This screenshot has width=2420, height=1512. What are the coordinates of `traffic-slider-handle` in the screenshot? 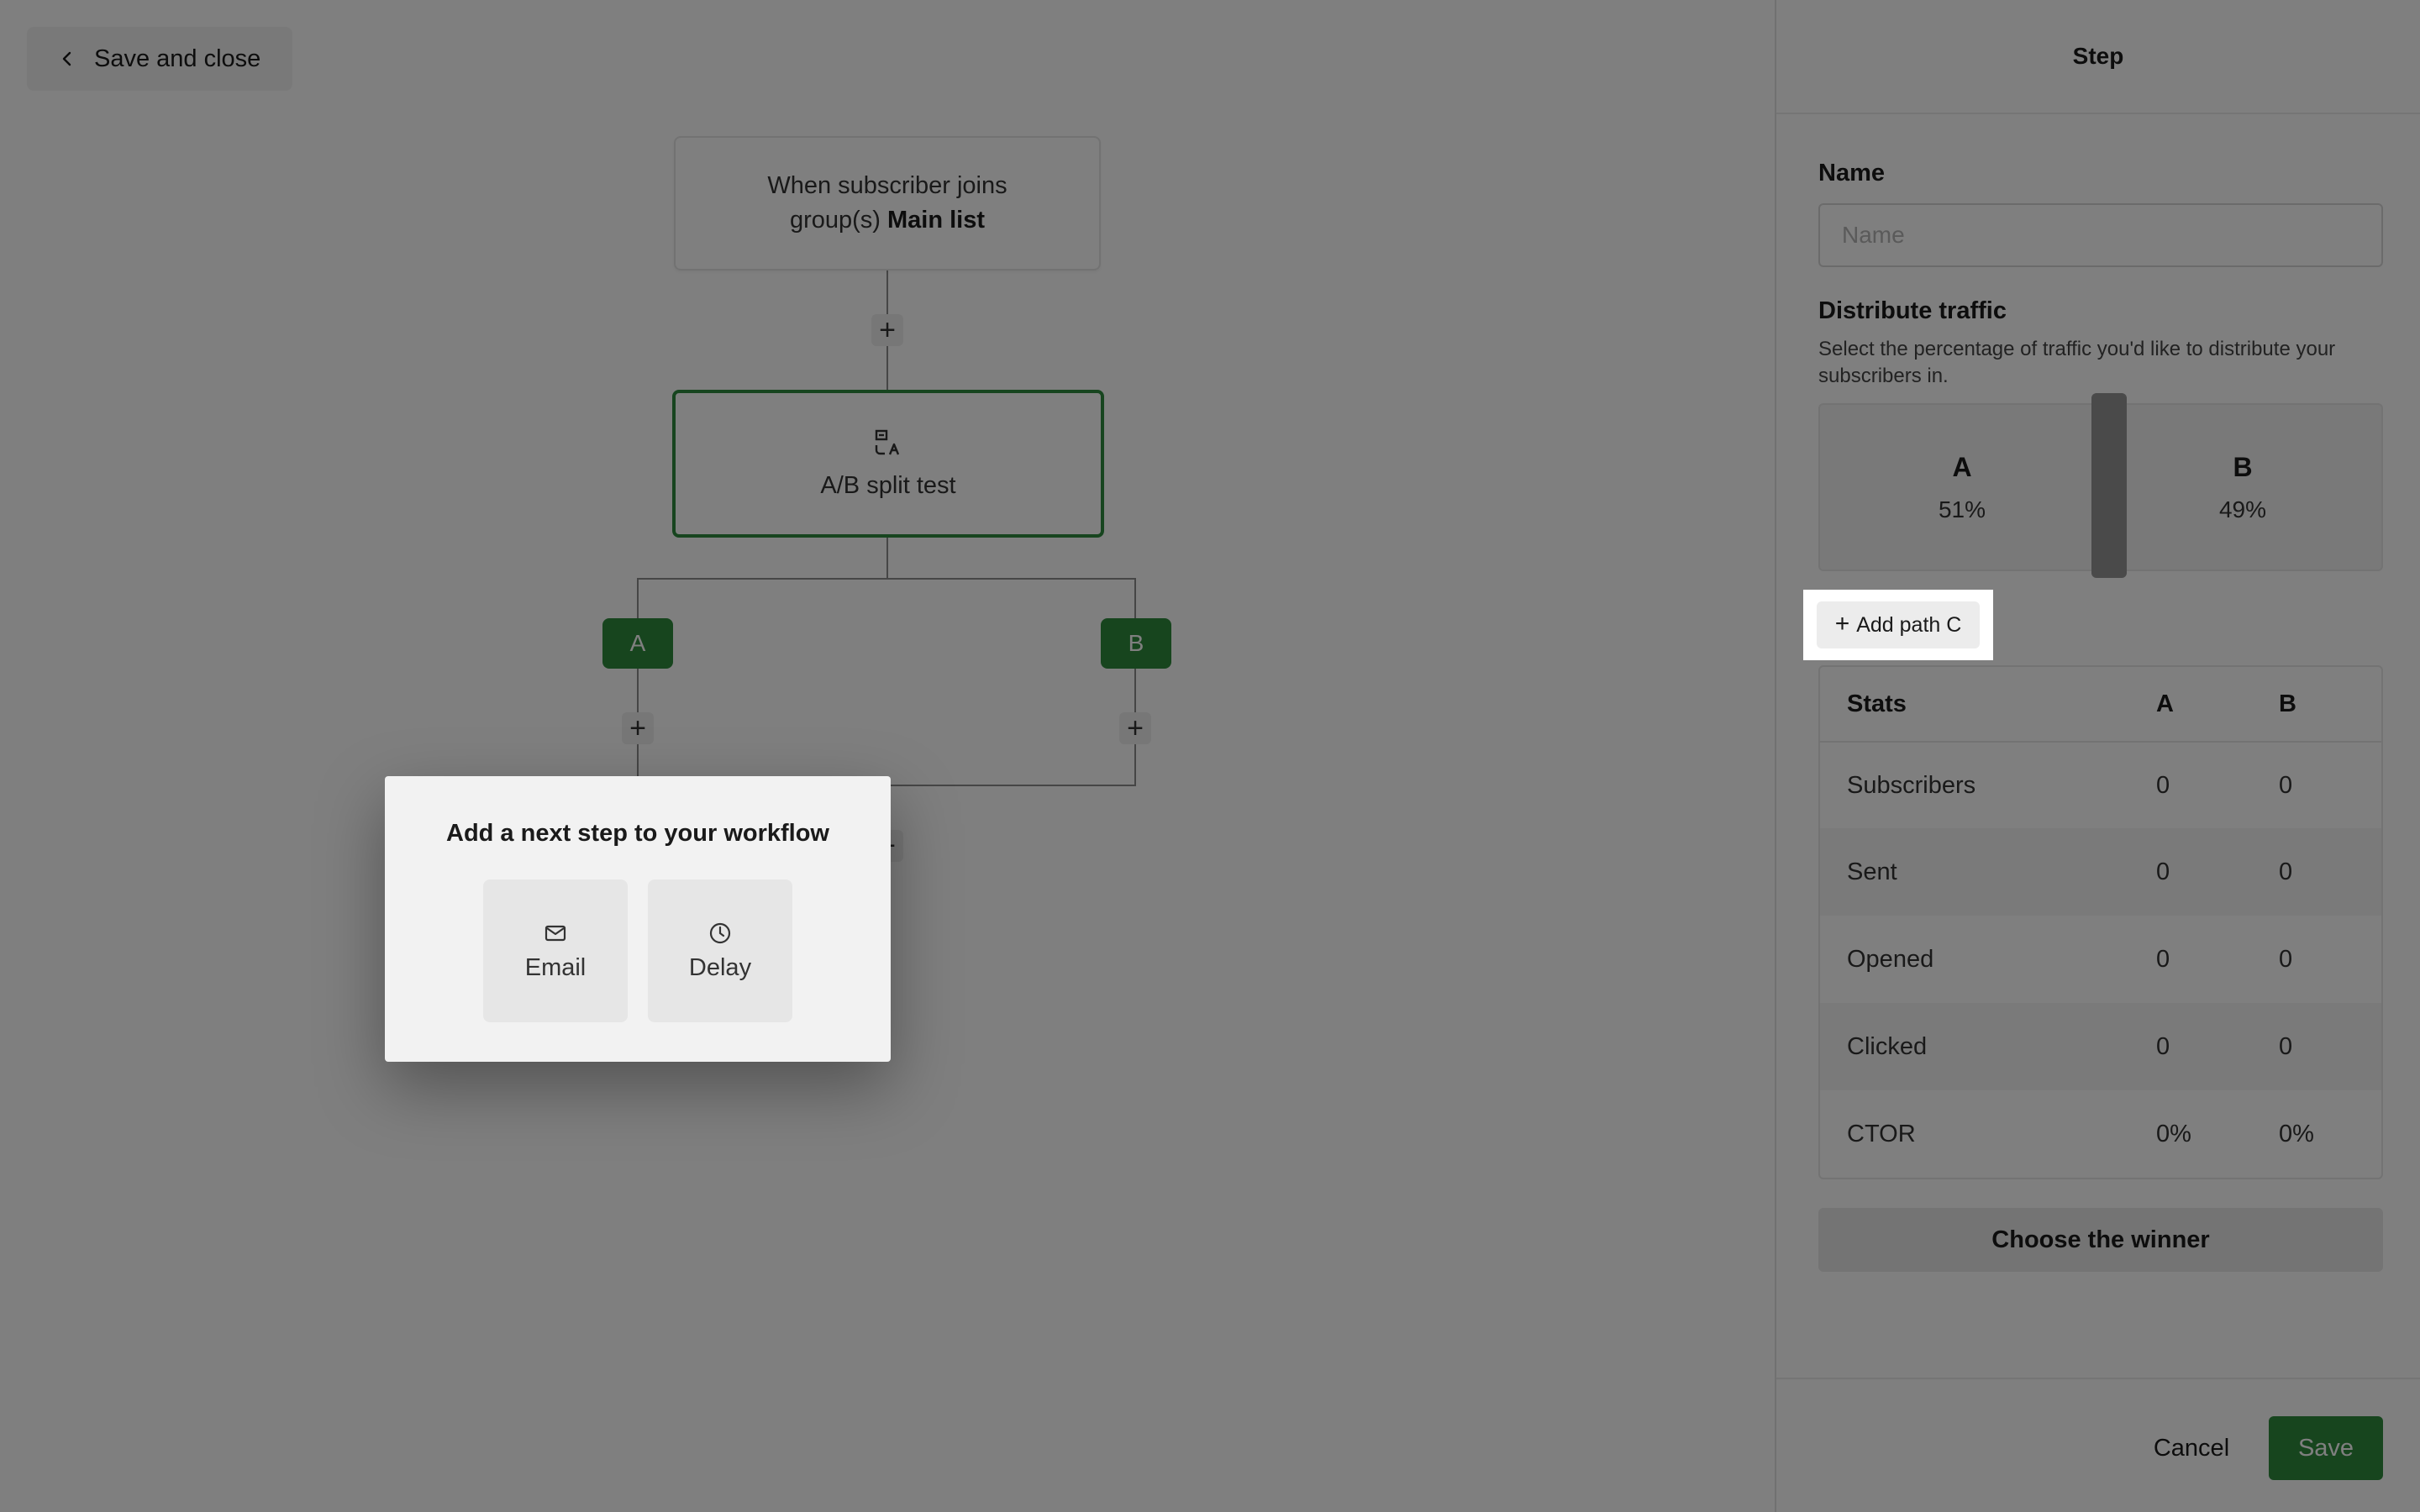 It's located at (2109, 485).